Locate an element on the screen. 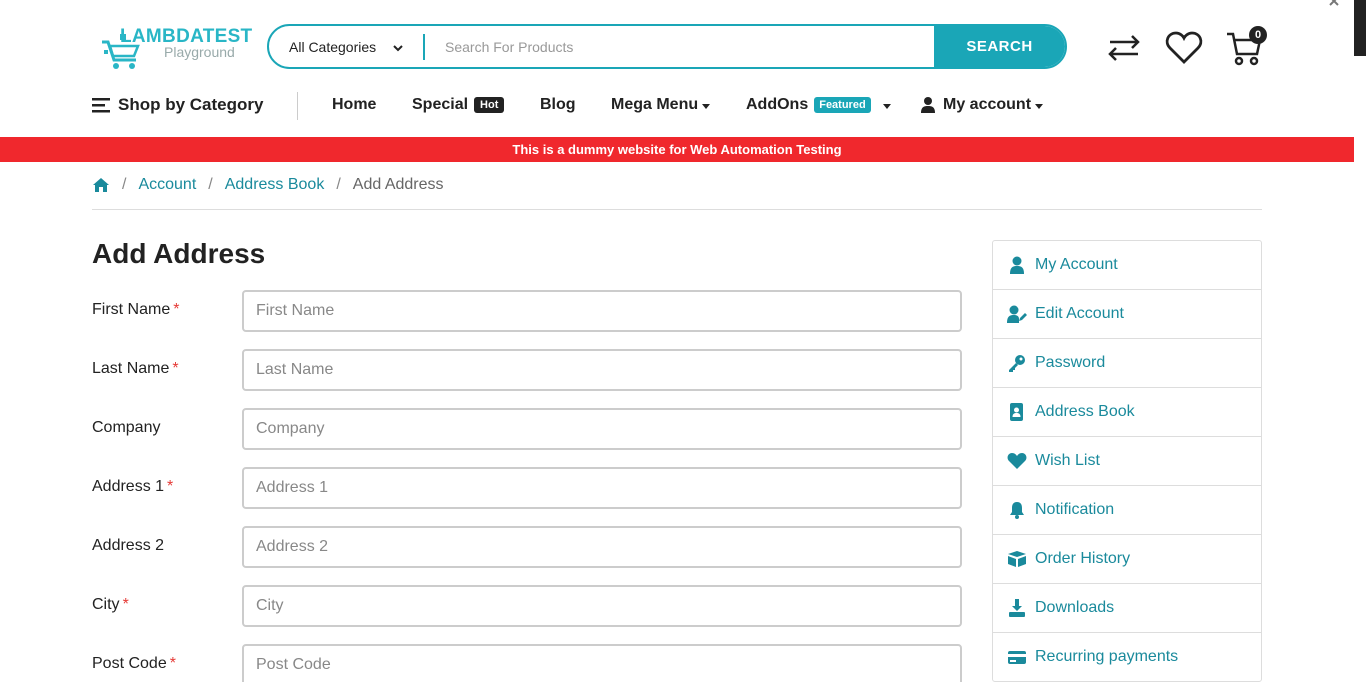  nav-my-account-label: My account is located at coordinates (987, 104).